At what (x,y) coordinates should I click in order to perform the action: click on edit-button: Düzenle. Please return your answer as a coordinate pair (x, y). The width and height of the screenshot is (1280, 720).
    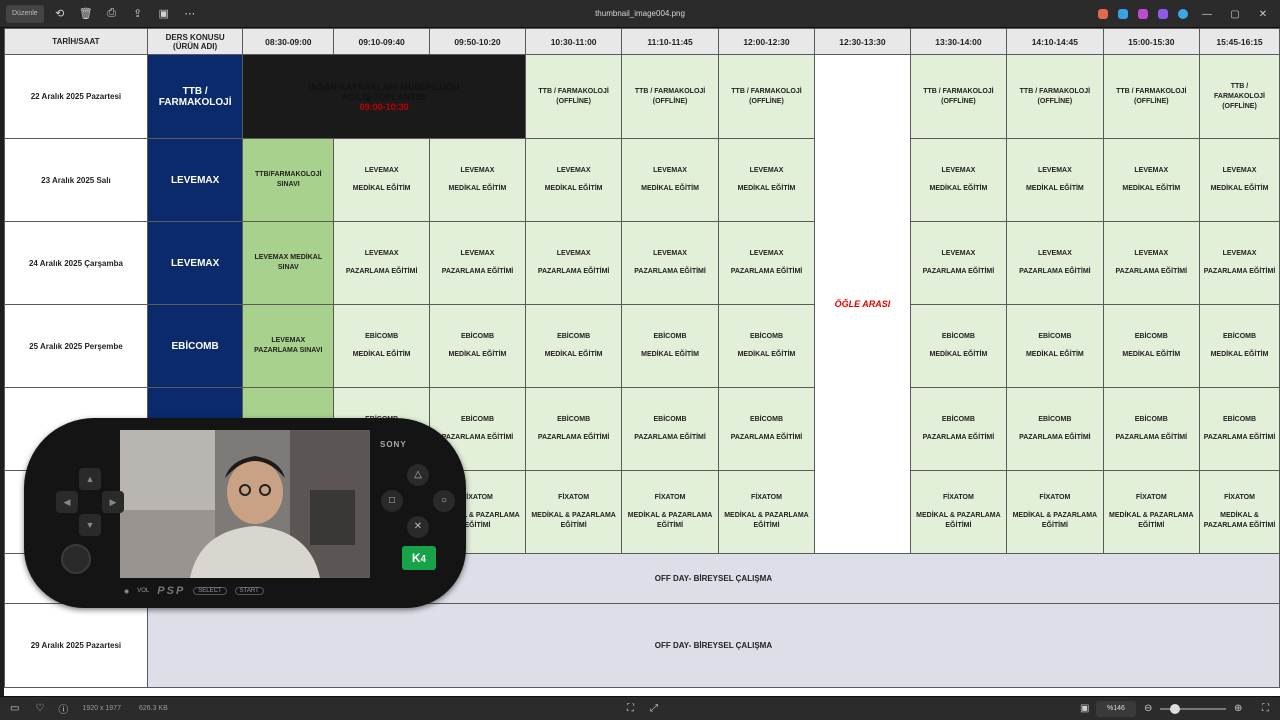
    Looking at the image, I should click on (25, 13).